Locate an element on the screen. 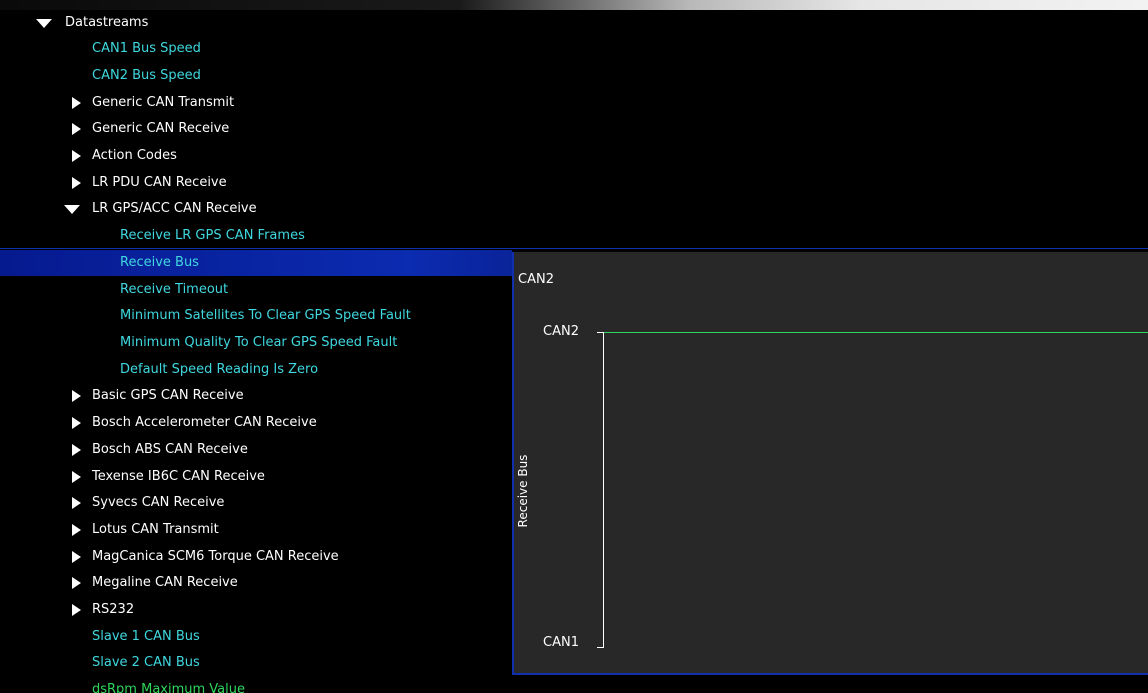  value-trace-line is located at coordinates (876, 332).